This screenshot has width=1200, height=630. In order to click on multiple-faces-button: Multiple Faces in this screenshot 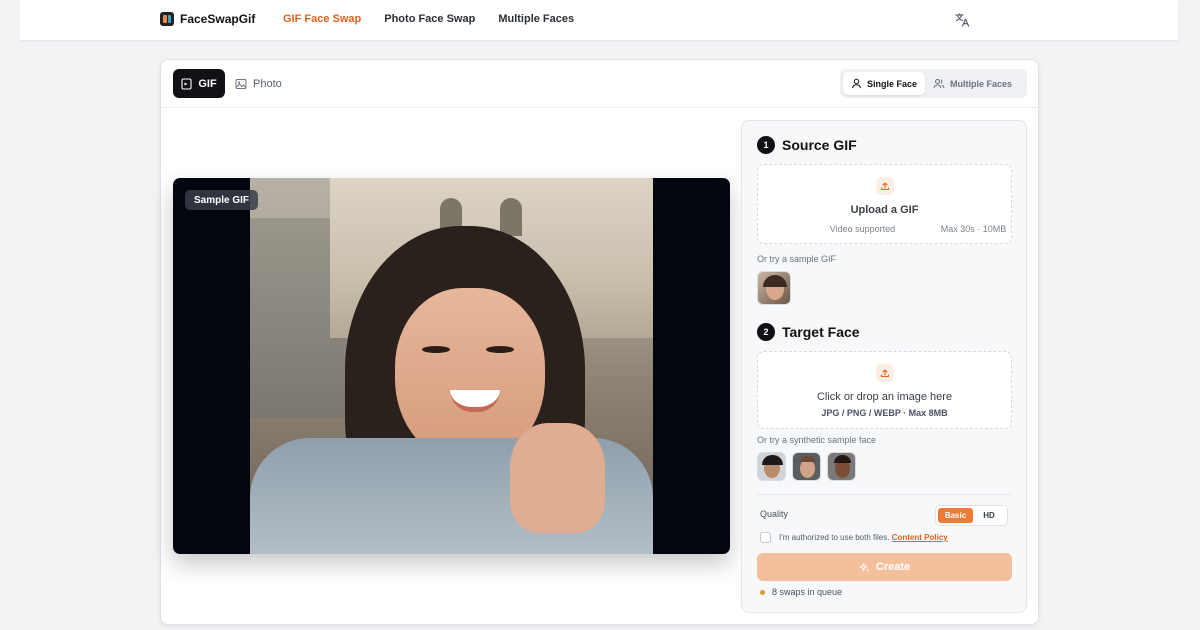, I will do `click(972, 83)`.